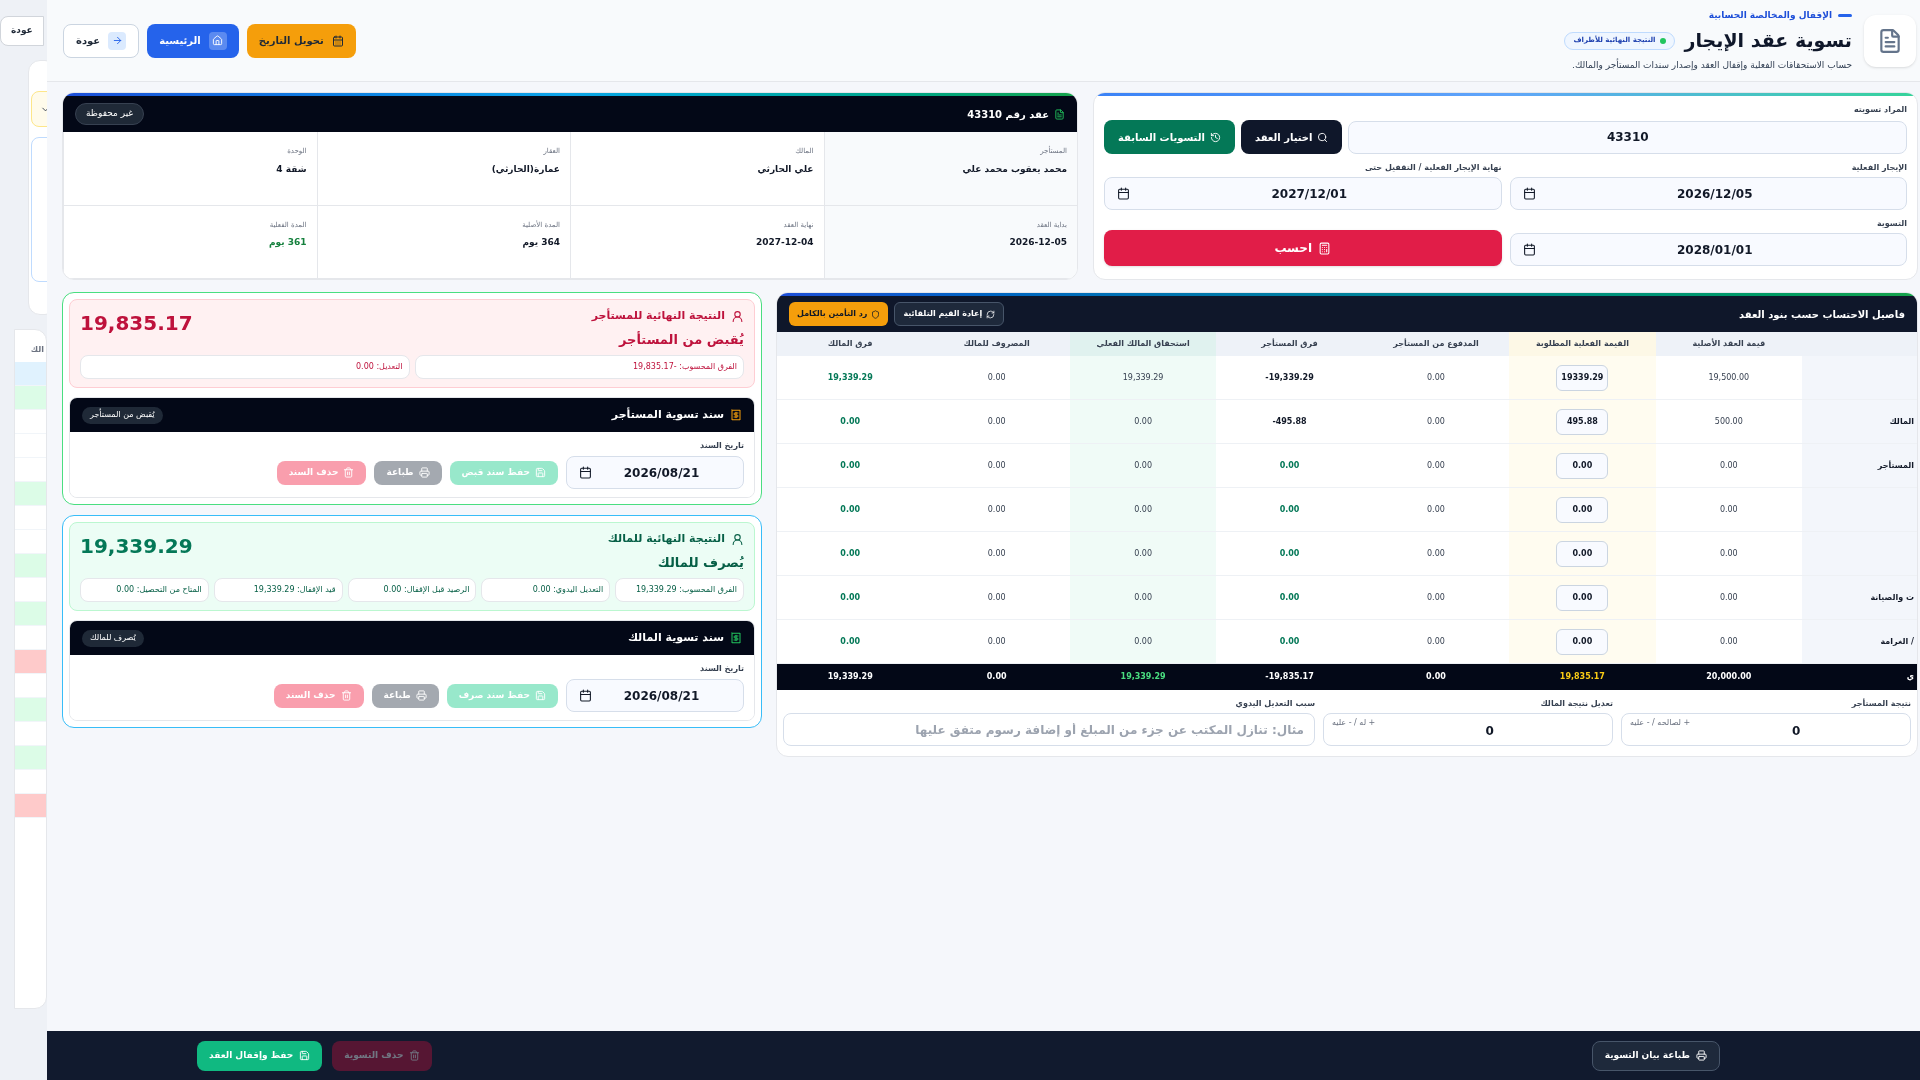 Image resolution: width=1920 pixels, height=1080 pixels. What do you see at coordinates (1878, 168) in the screenshot?
I see `field-label: الإيجار الفعلية` at bounding box center [1878, 168].